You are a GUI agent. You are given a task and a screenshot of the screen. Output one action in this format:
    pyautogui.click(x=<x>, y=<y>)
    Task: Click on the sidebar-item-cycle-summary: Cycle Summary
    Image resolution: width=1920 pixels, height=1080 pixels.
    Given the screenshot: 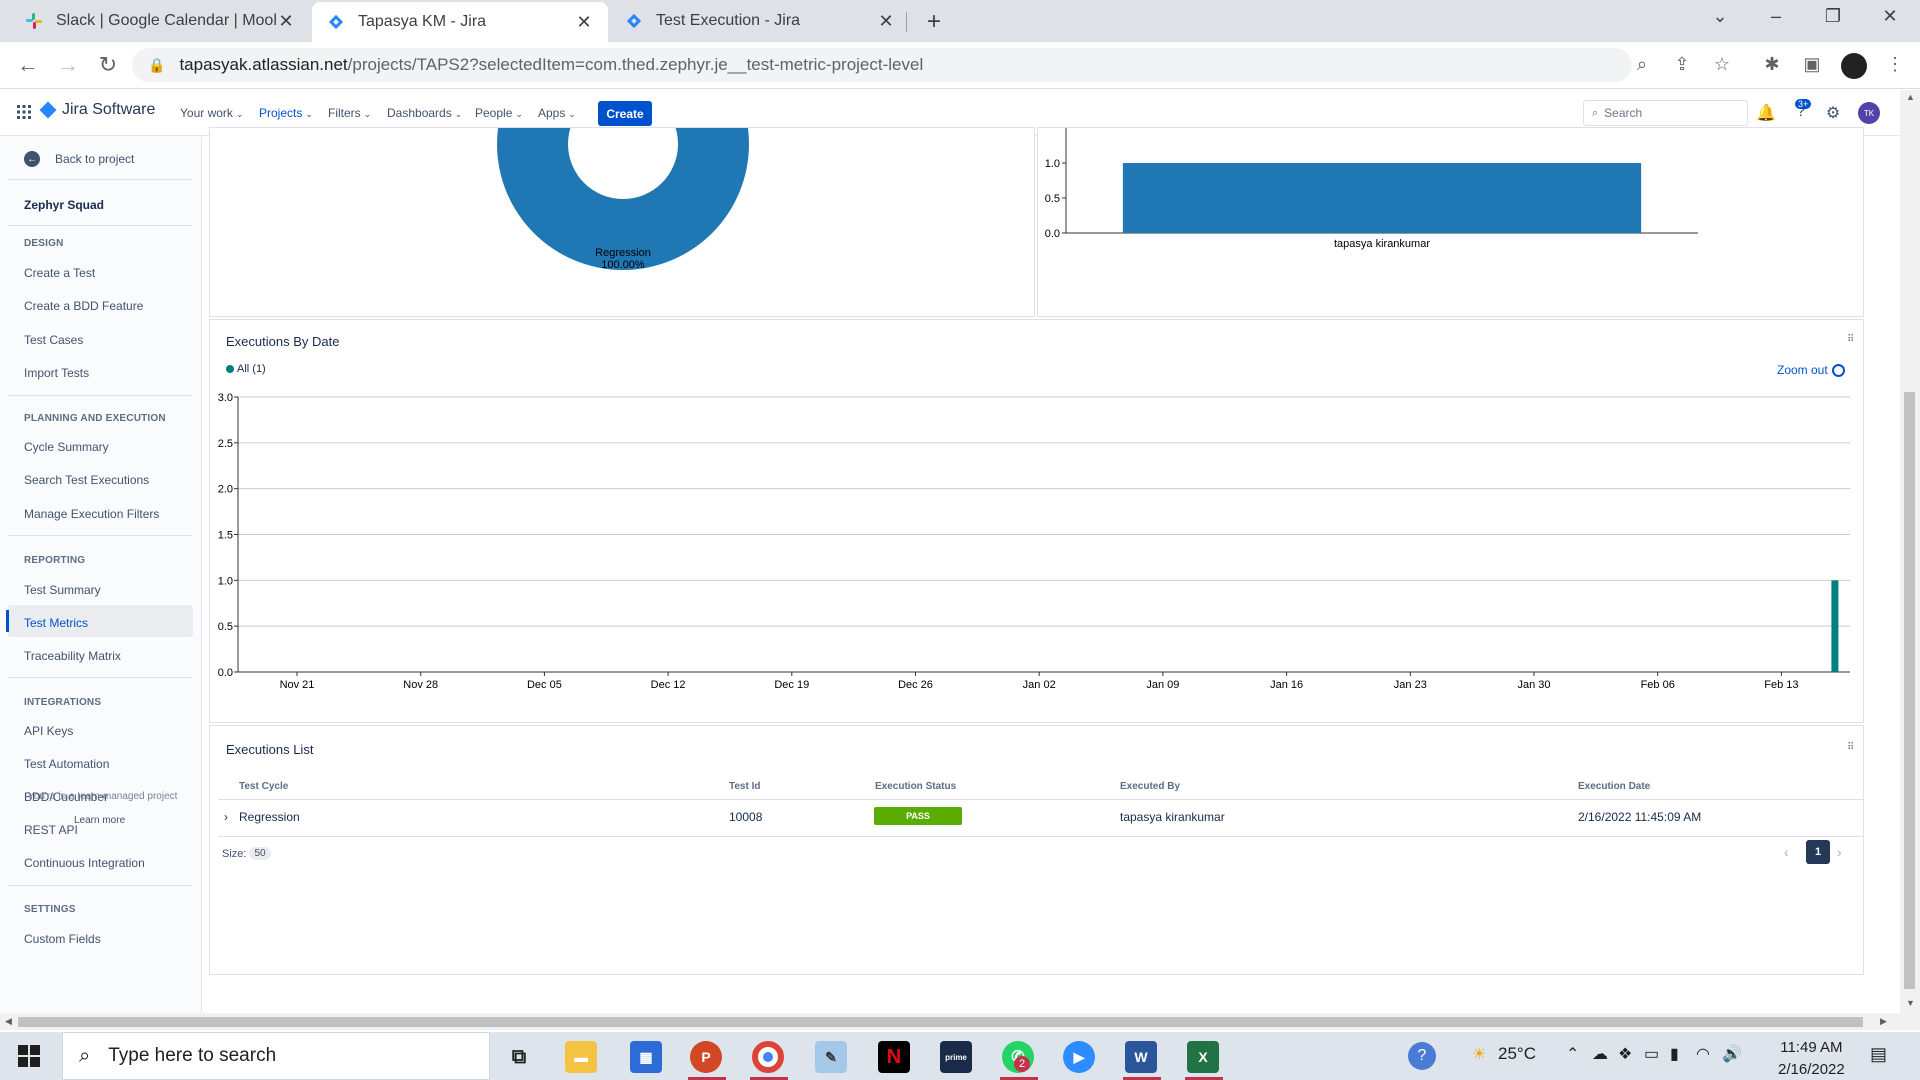 What is the action you would take?
    pyautogui.click(x=66, y=447)
    